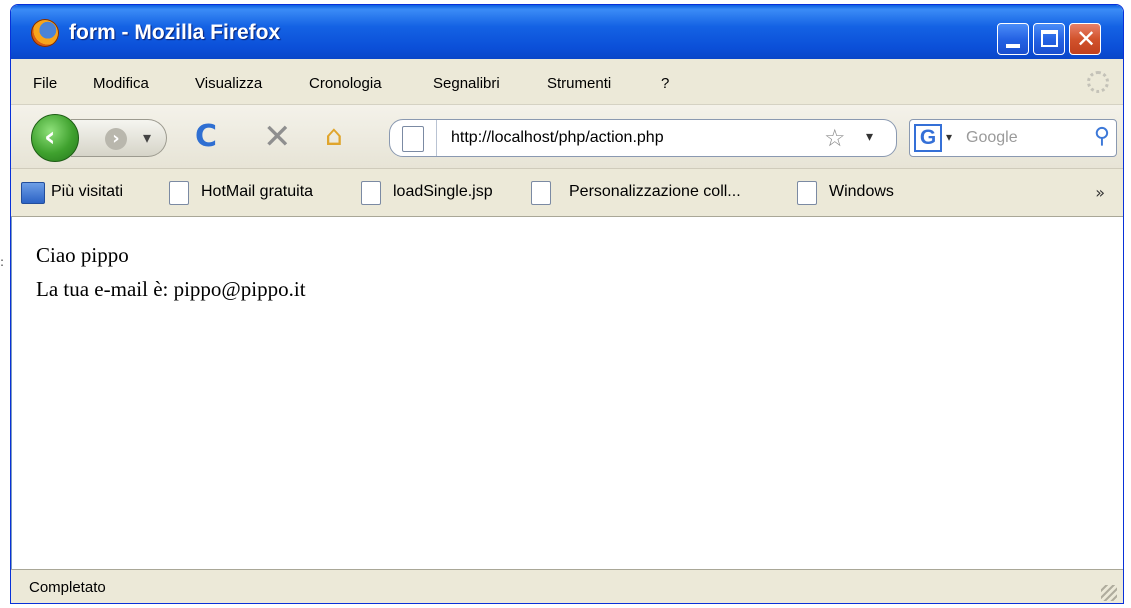  I want to click on bookmarks-overflow-chevron-icon: », so click(1100, 192).